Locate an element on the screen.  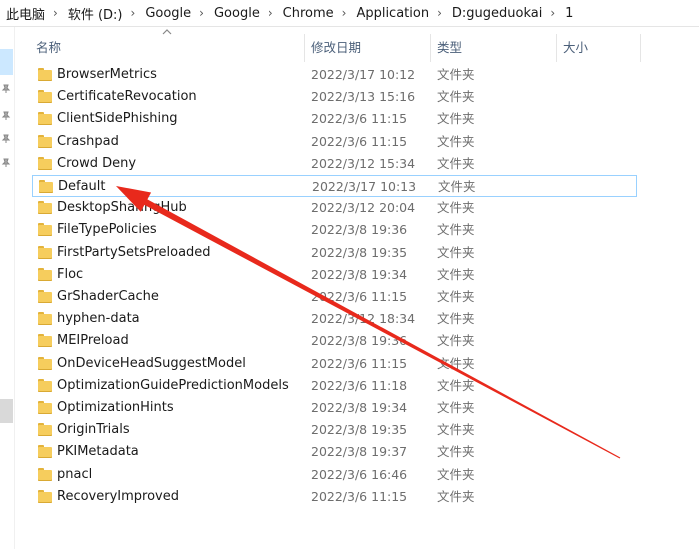
column-date: 修改日期 is located at coordinates (369, 48).